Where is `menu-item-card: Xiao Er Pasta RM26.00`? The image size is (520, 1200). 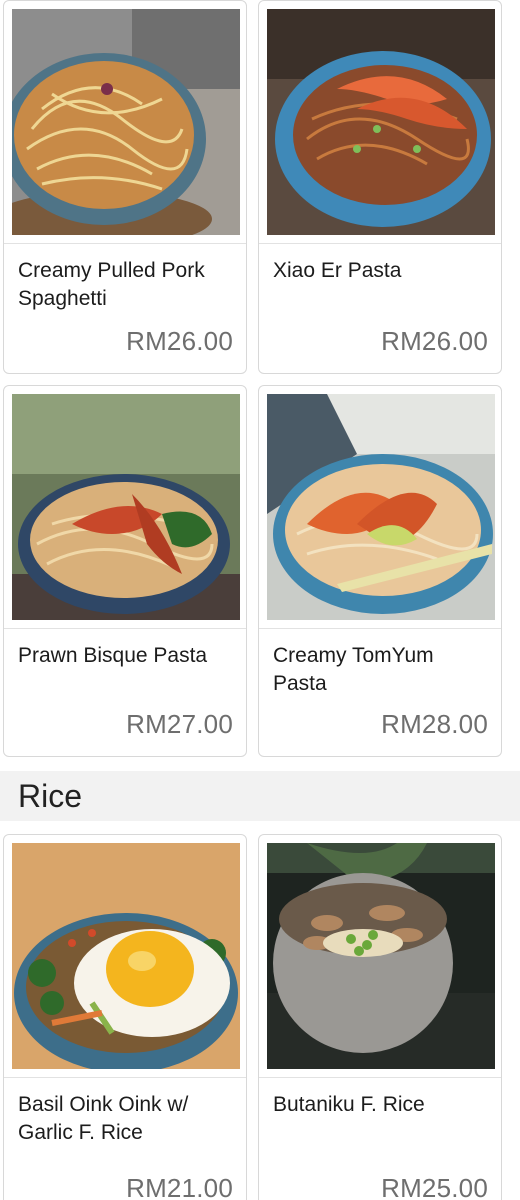
menu-item-card: Xiao Er Pasta RM26.00 is located at coordinates (380, 187).